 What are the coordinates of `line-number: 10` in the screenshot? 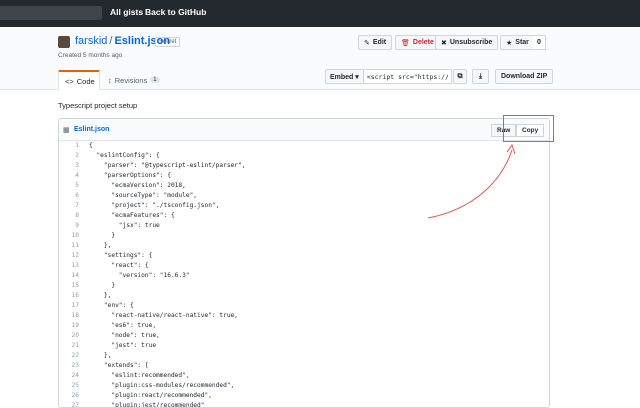 It's located at (72, 236).